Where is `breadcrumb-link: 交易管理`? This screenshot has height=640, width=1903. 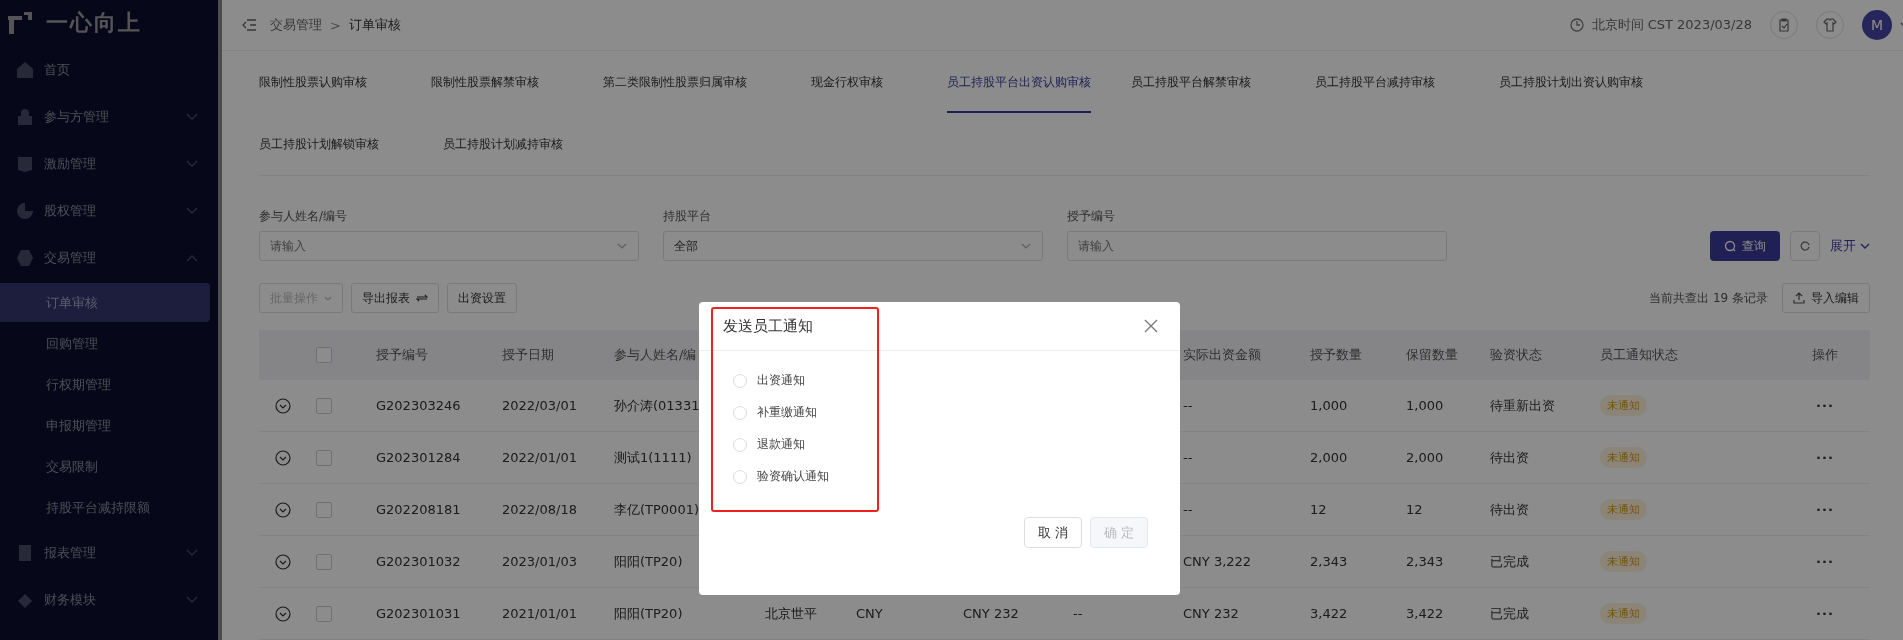
breadcrumb-link: 交易管理 is located at coordinates (296, 25).